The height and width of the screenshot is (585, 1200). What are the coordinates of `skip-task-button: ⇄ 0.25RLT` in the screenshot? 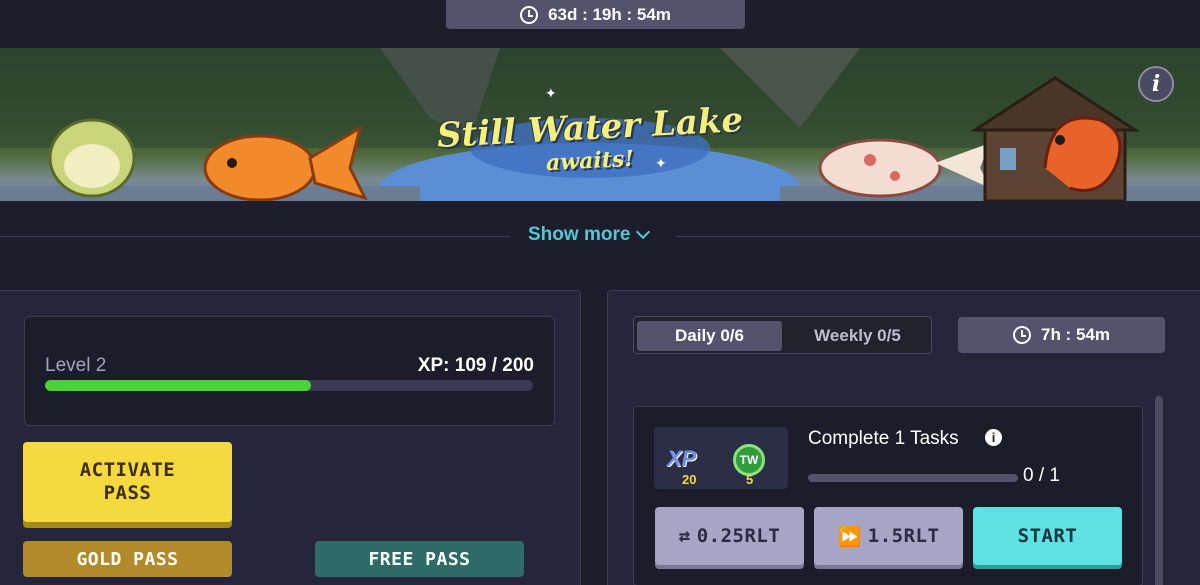 It's located at (729, 536).